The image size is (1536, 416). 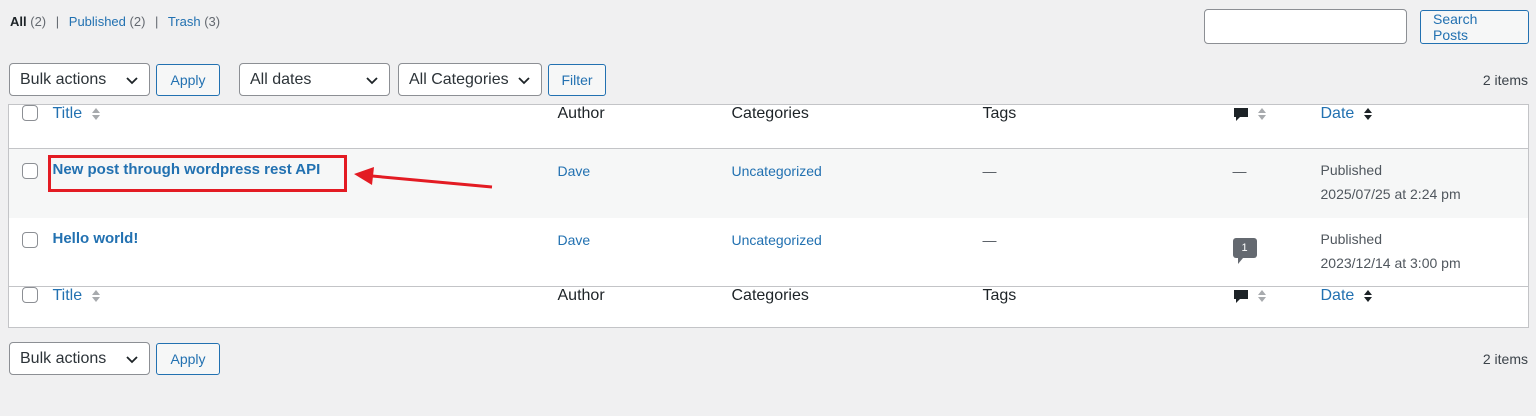 What do you see at coordinates (459, 79) in the screenshot?
I see `categories-filter-label: All Categories` at bounding box center [459, 79].